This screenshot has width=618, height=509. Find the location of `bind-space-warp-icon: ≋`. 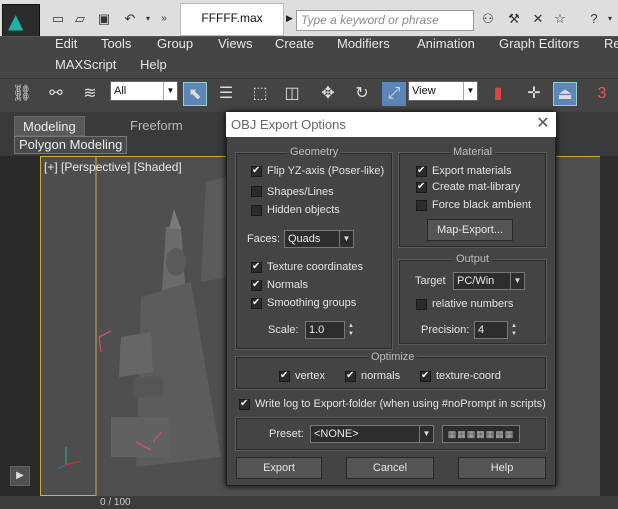

bind-space-warp-icon: ≋ is located at coordinates (90, 94).